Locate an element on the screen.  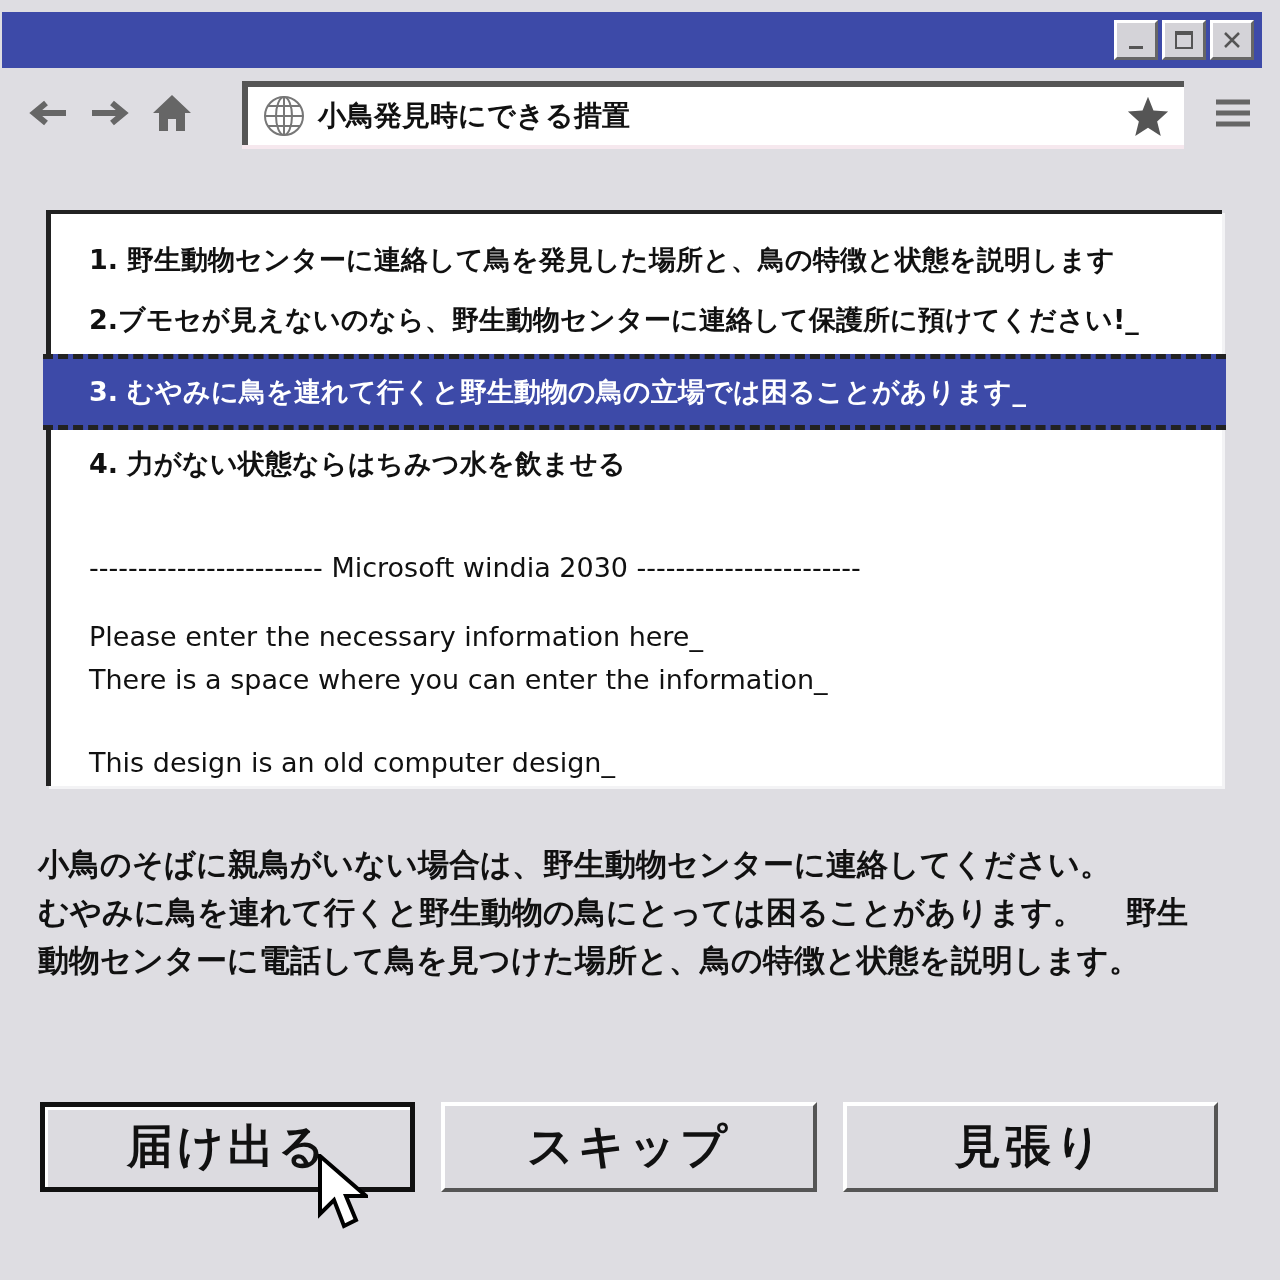
minimize-icon is located at coordinates (1136, 47).